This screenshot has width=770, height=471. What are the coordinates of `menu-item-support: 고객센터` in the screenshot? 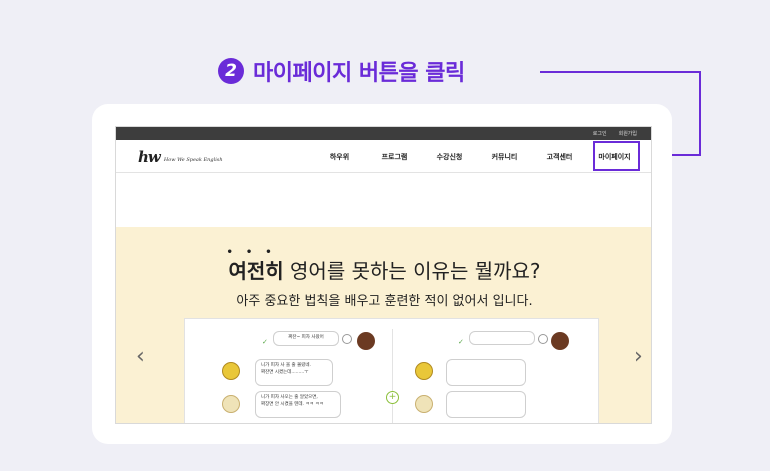 It's located at (559, 157).